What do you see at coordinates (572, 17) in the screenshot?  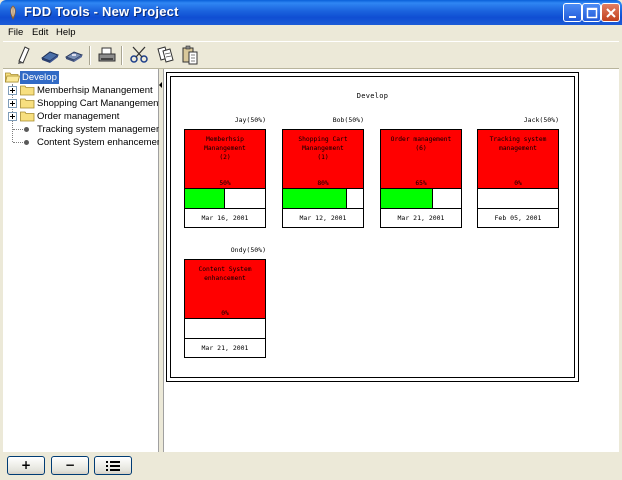 I see `minimize-icon` at bounding box center [572, 17].